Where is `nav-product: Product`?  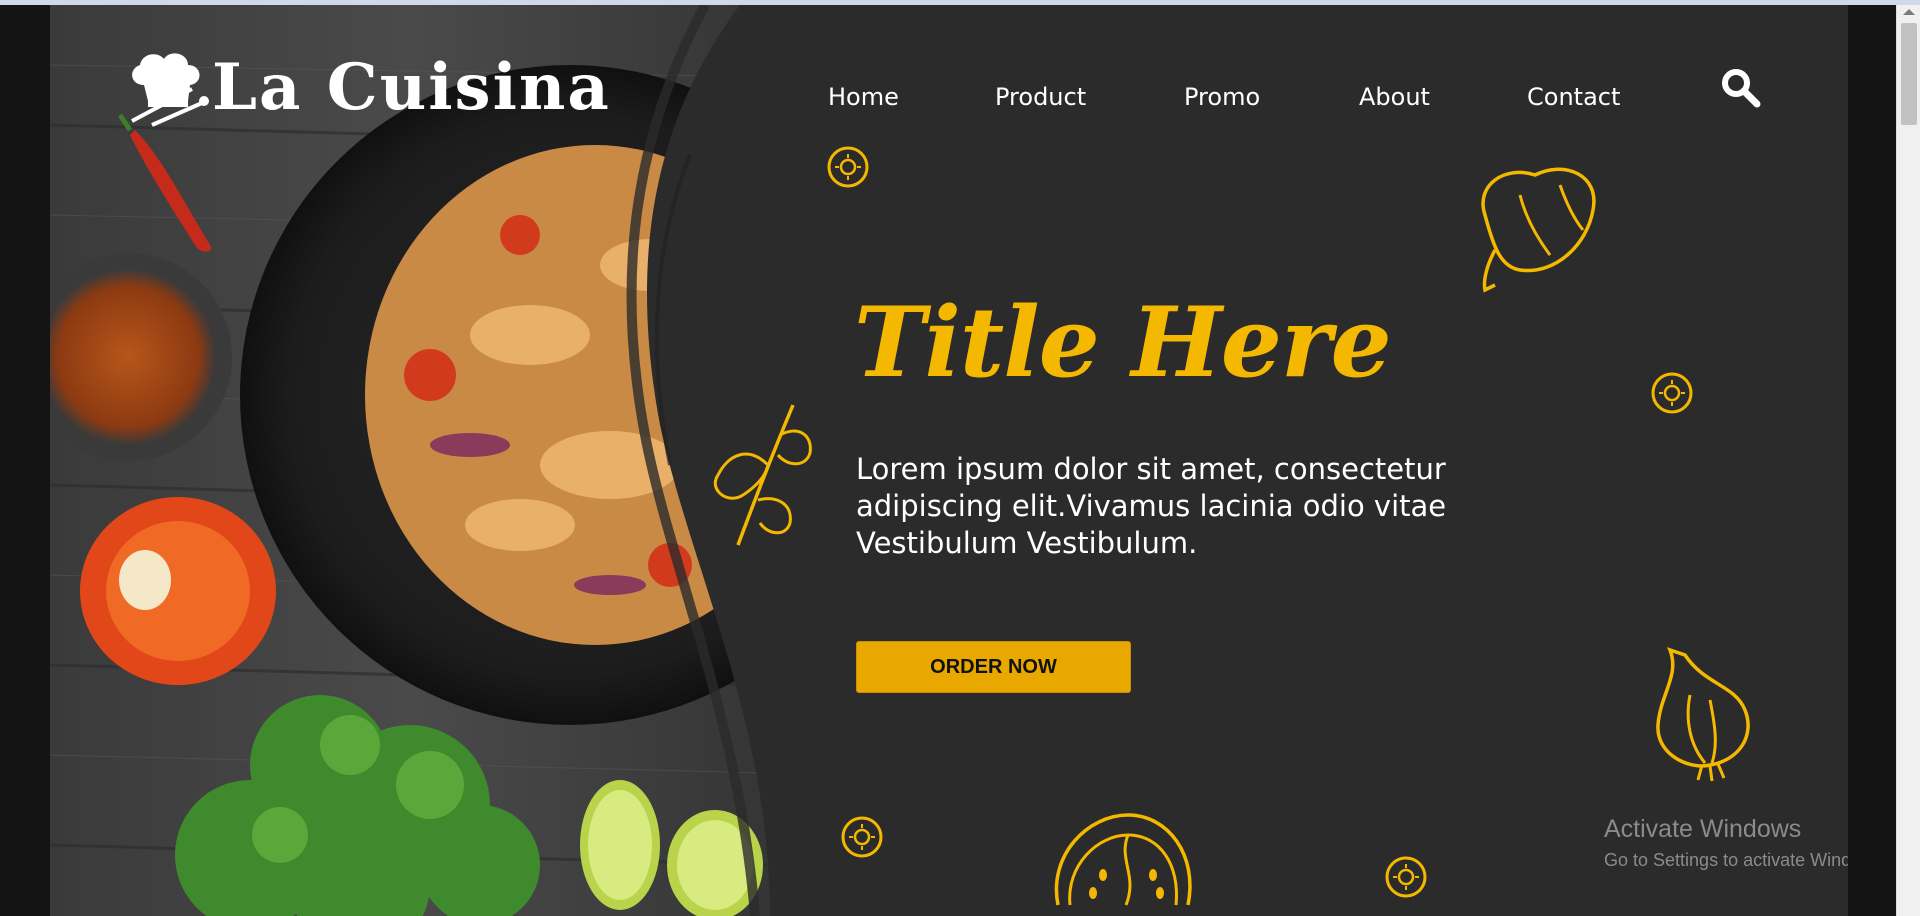 nav-product: Product is located at coordinates (1040, 97).